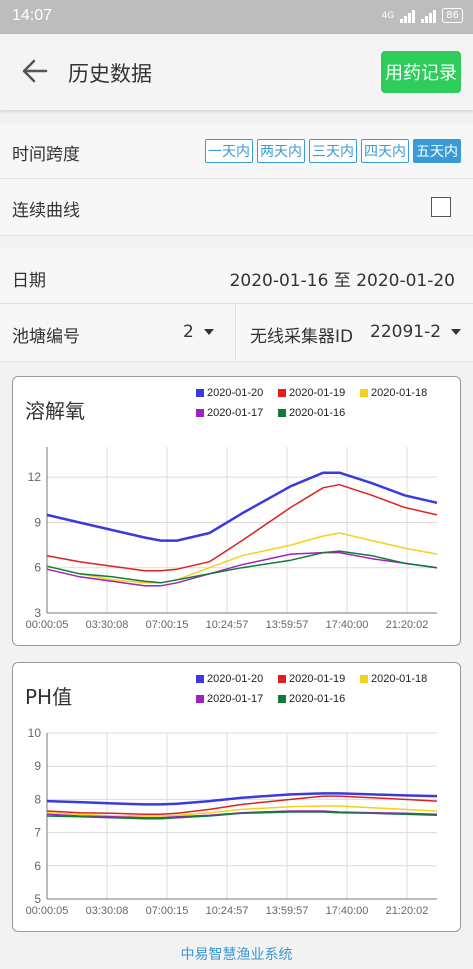 Image resolution: width=473 pixels, height=969 pixels. Describe the element at coordinates (37, 899) in the screenshot. I see `y-tick-label: 5` at that location.